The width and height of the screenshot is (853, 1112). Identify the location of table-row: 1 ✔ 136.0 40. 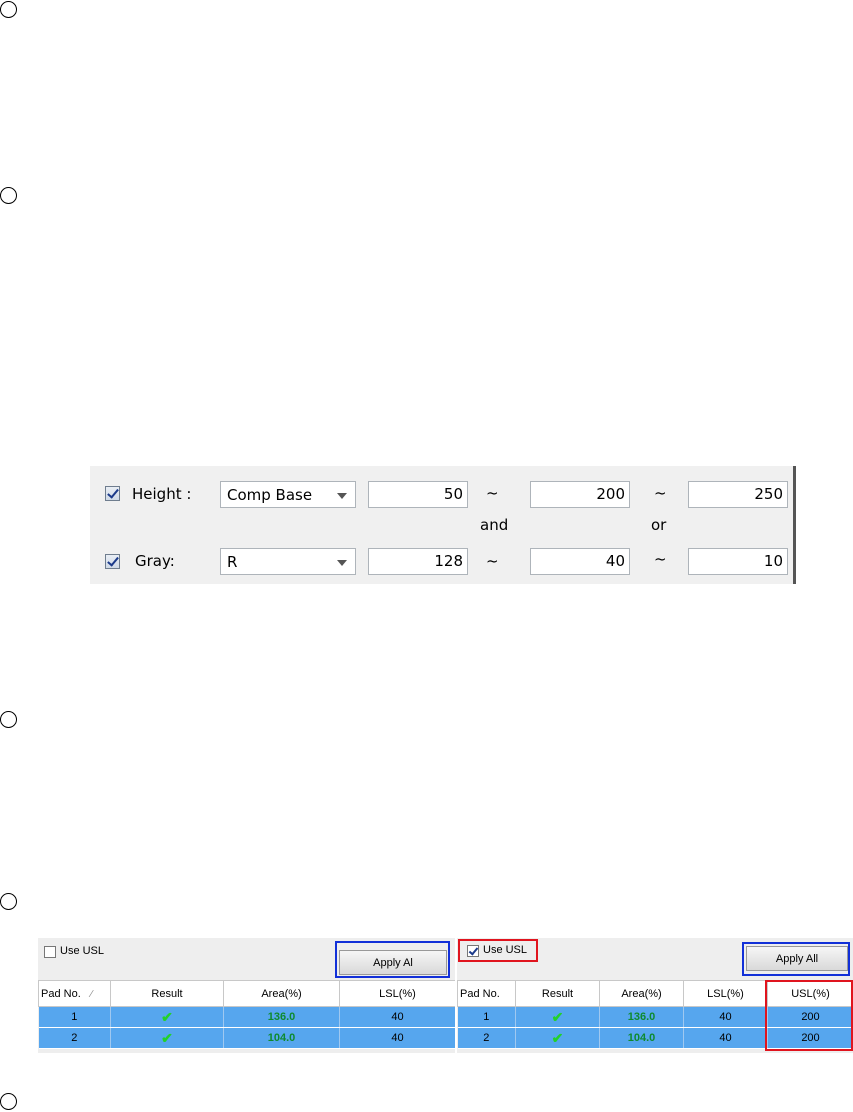
(246, 1017).